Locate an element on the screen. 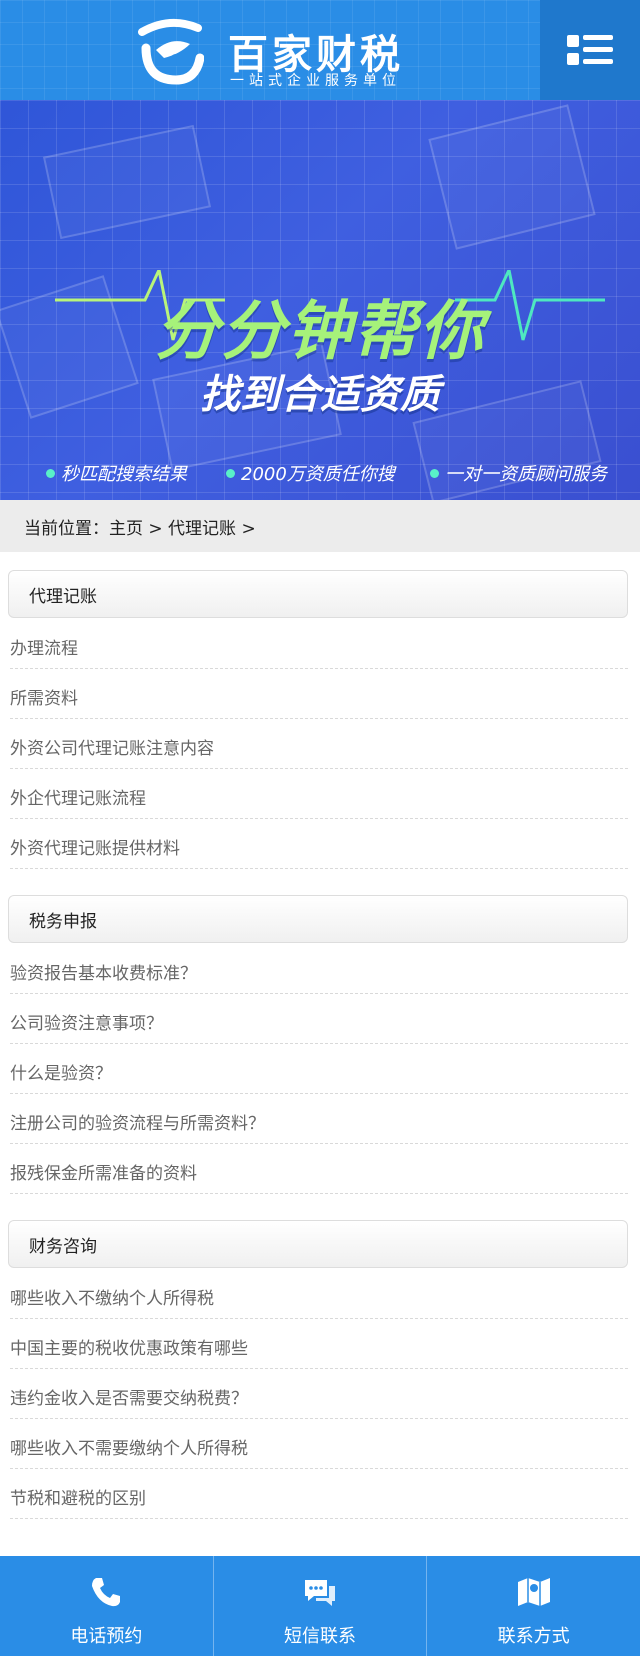  footer-label: 短信联系 is located at coordinates (320, 1636).